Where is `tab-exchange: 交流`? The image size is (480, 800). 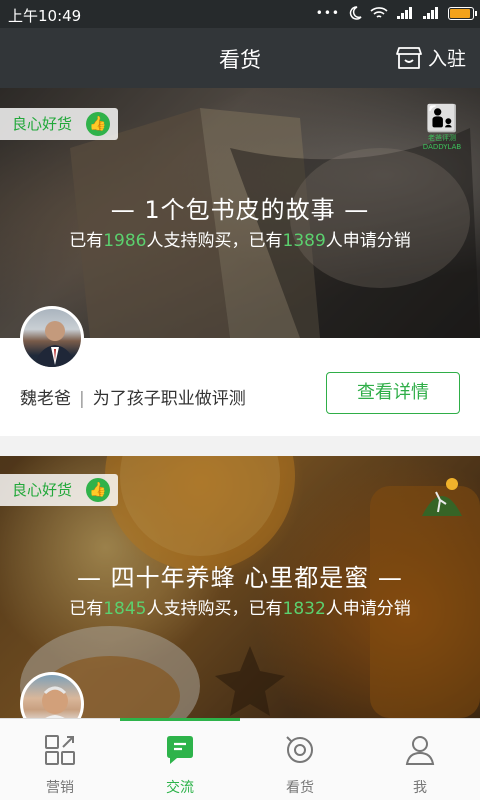
tab-exchange: 交流 is located at coordinates (180, 759).